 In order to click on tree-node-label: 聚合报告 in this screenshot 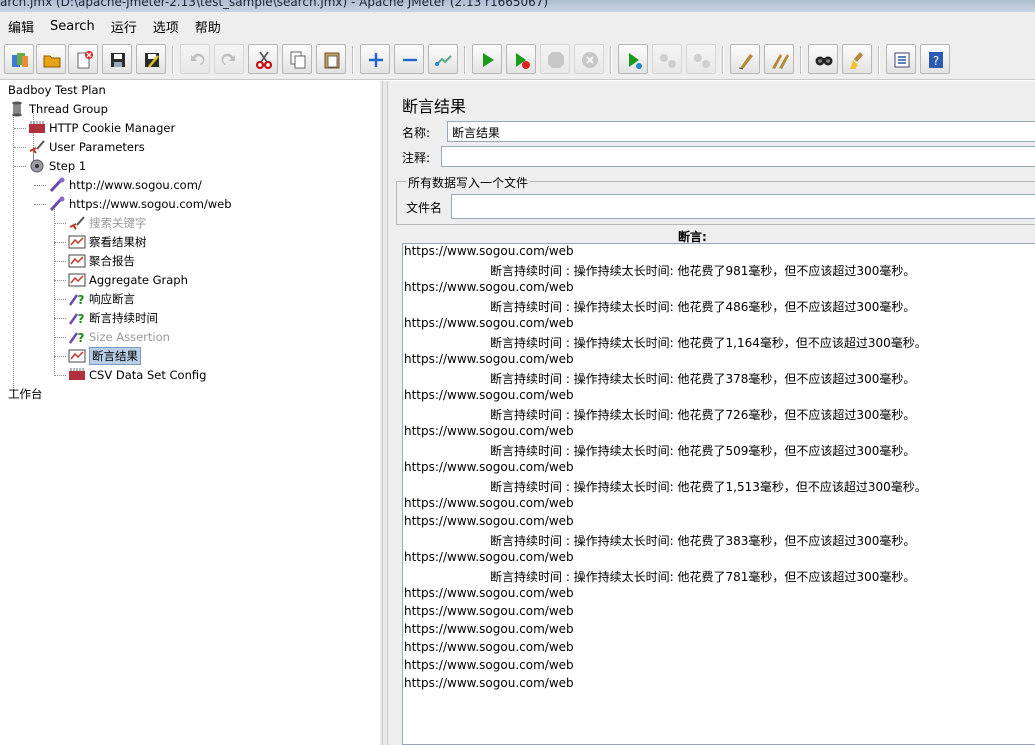, I will do `click(112, 261)`.